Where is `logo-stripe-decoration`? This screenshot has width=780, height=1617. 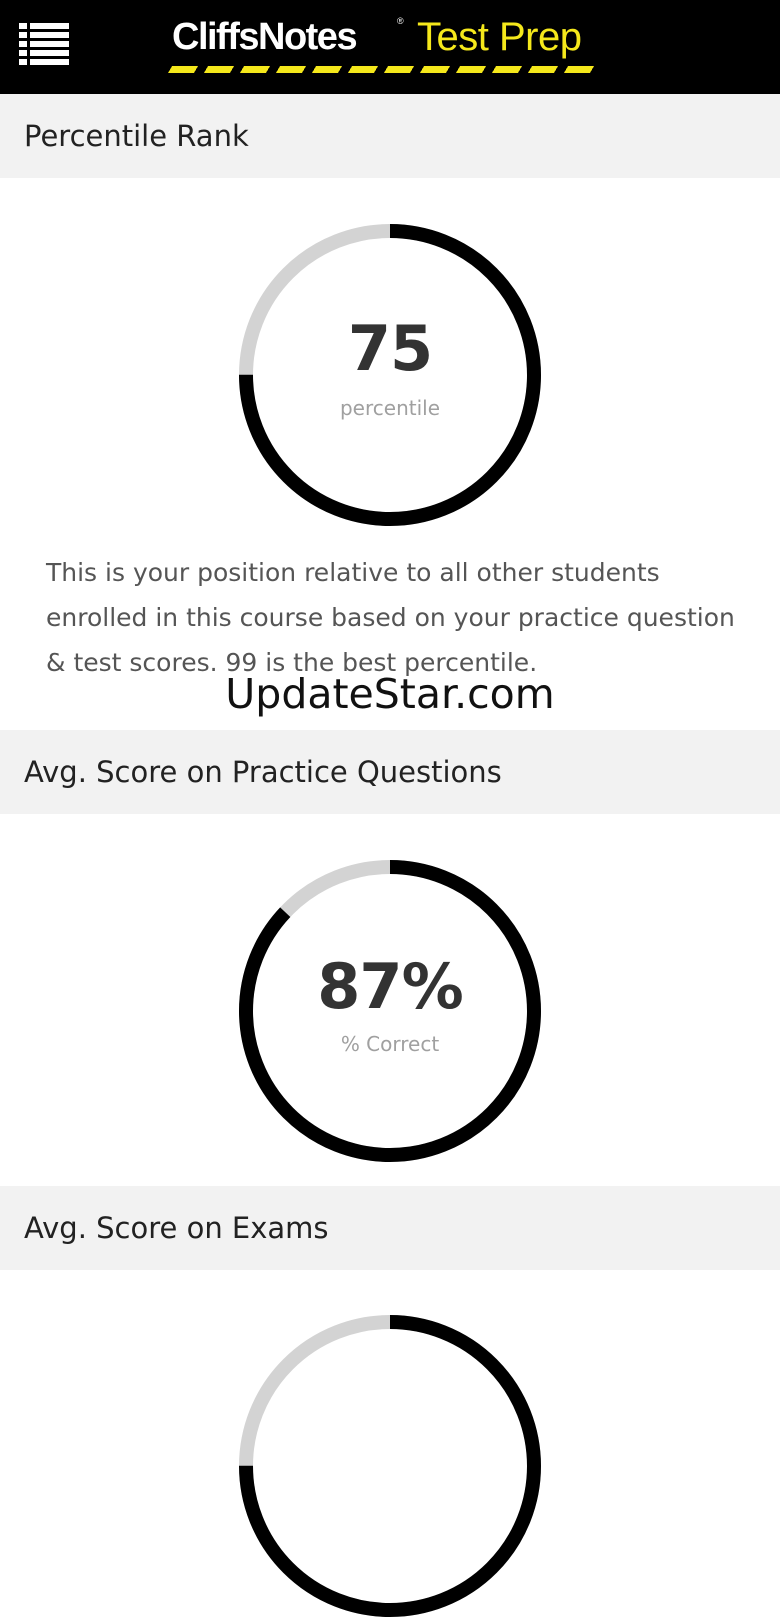
logo-stripe-decoration is located at coordinates (382, 69).